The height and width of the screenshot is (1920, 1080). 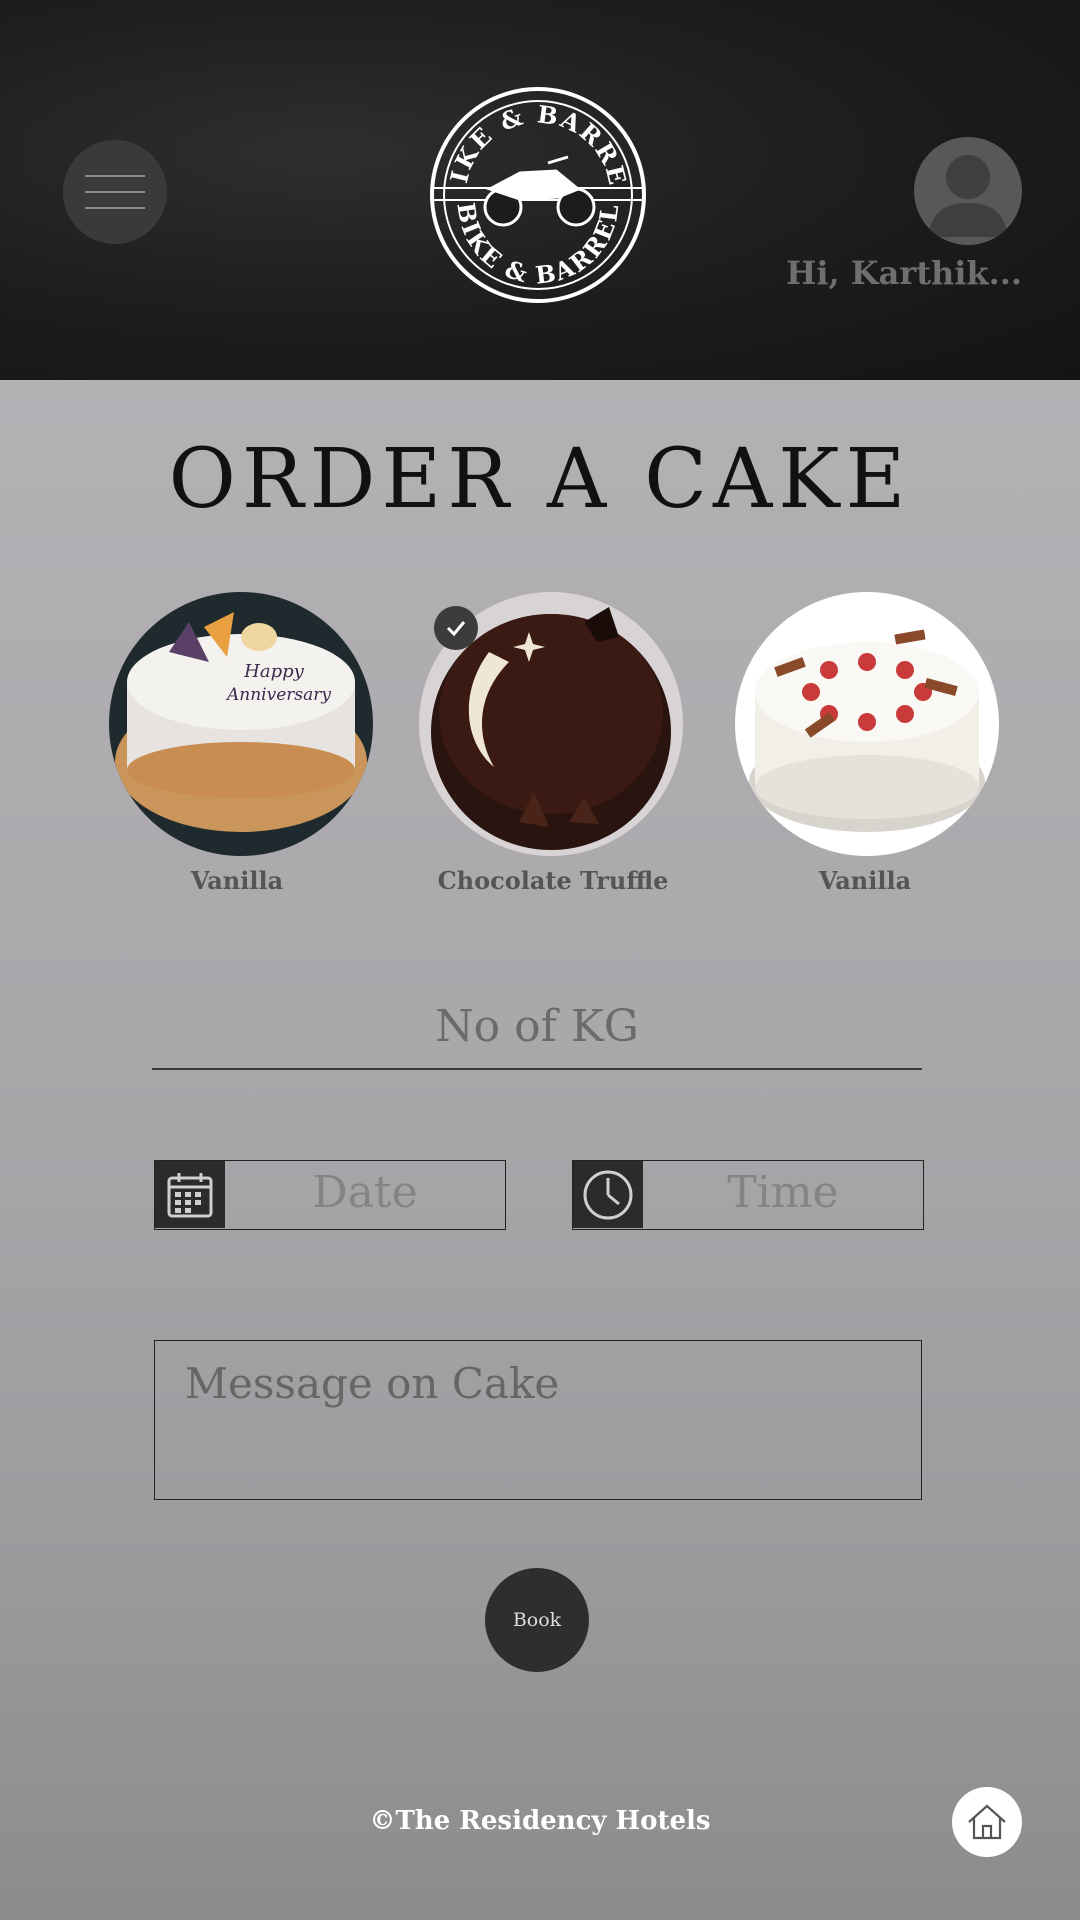 I want to click on cake-image: Happy Anniversary, so click(x=241, y=724).